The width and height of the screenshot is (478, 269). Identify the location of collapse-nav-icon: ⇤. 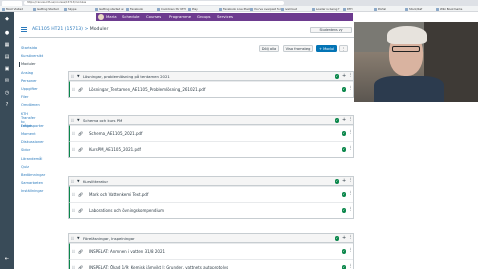
(7, 259).